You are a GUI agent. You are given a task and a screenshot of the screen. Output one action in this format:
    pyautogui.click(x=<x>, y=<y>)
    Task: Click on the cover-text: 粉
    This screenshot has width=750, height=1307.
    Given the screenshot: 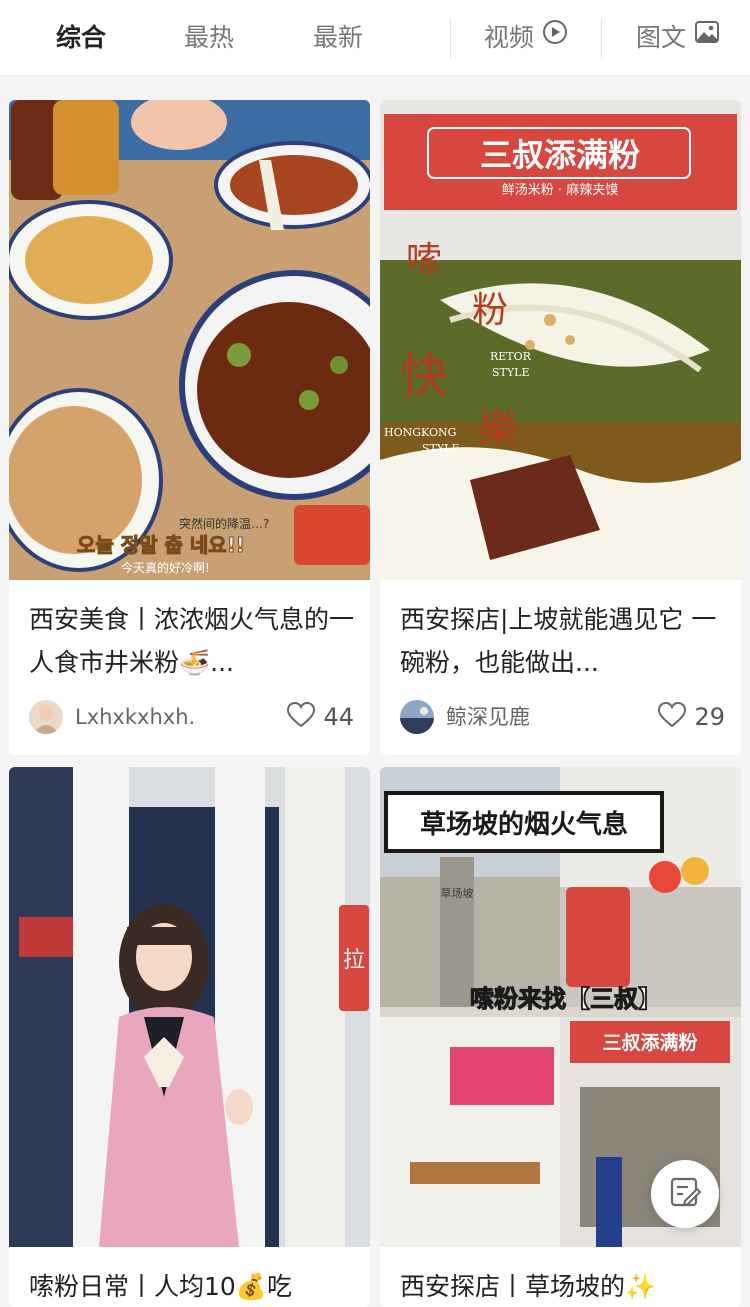 What is the action you would take?
    pyautogui.click(x=490, y=310)
    